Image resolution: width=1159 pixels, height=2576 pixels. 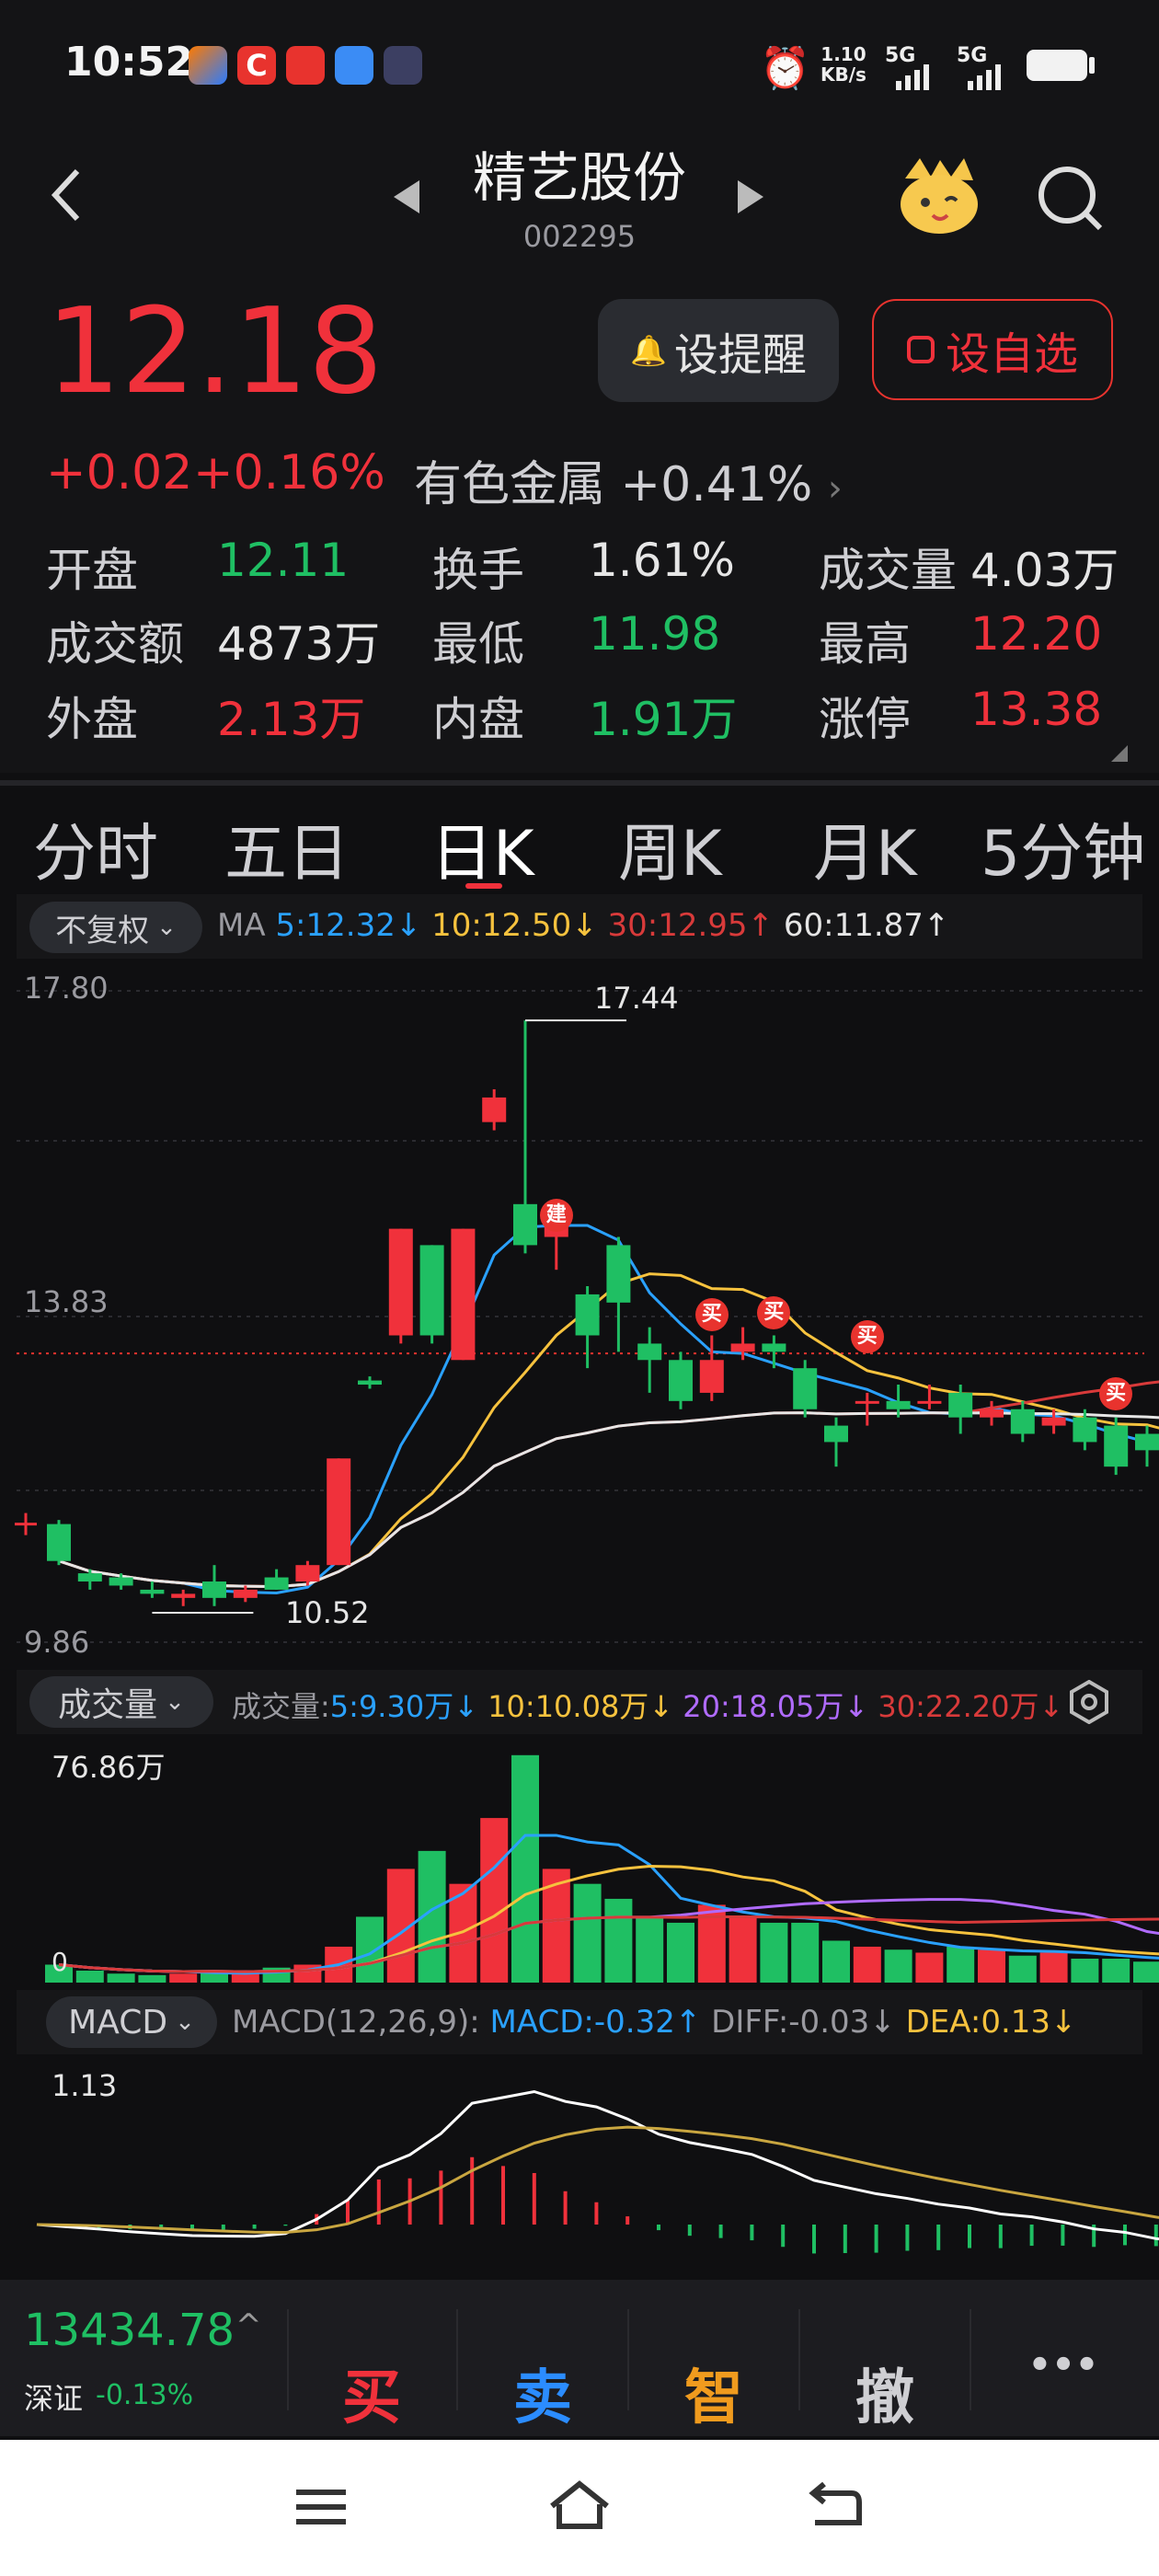 I want to click on next-stock-icon, so click(x=749, y=198).